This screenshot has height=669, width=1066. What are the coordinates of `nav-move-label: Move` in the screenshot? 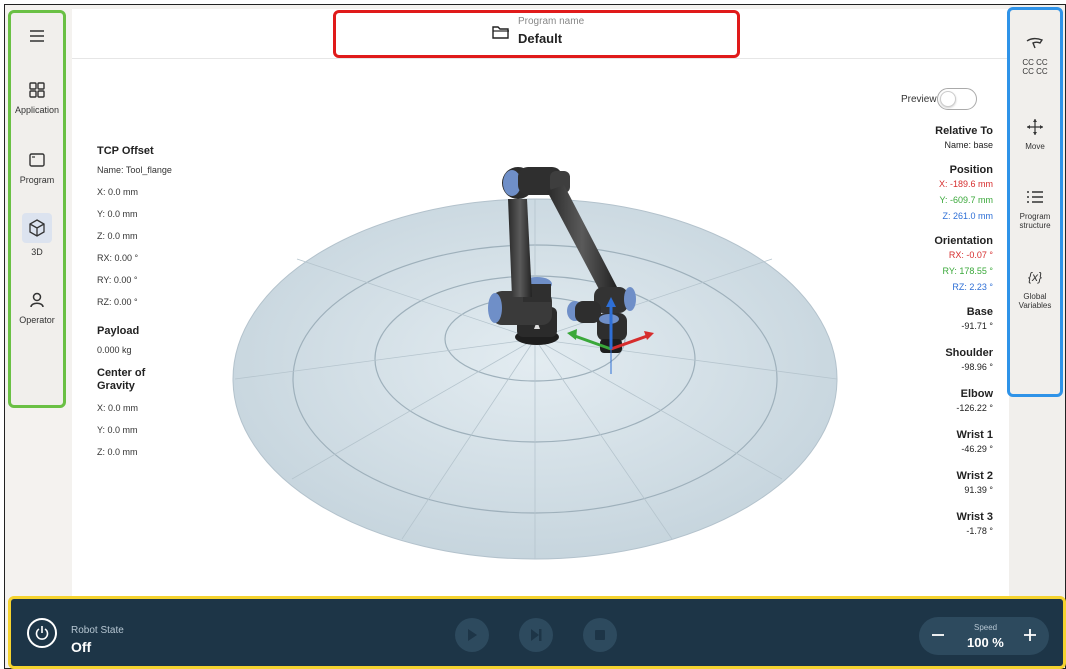 It's located at (1035, 146).